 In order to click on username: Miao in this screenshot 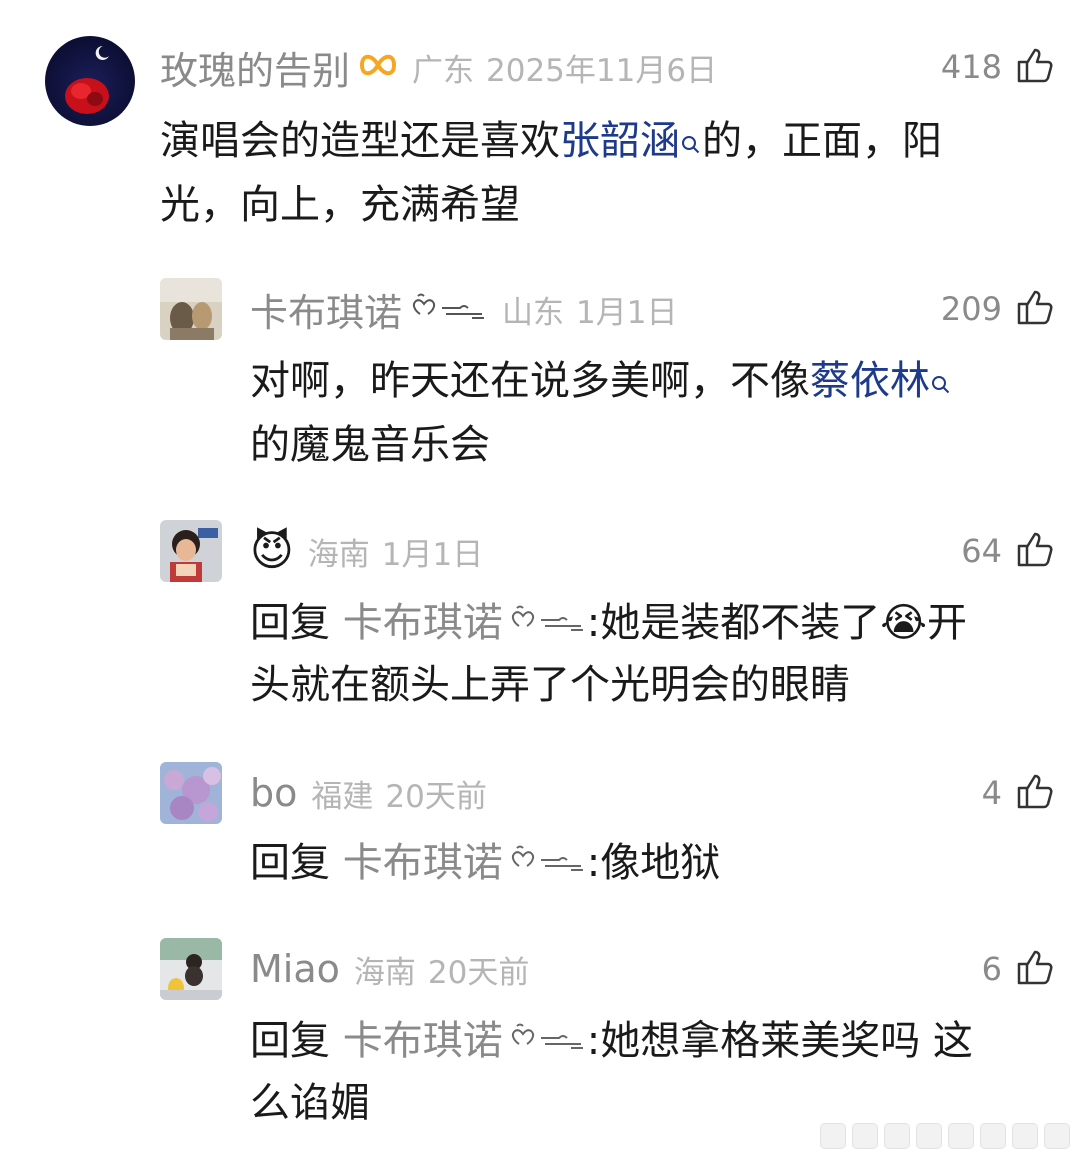, I will do `click(295, 969)`.